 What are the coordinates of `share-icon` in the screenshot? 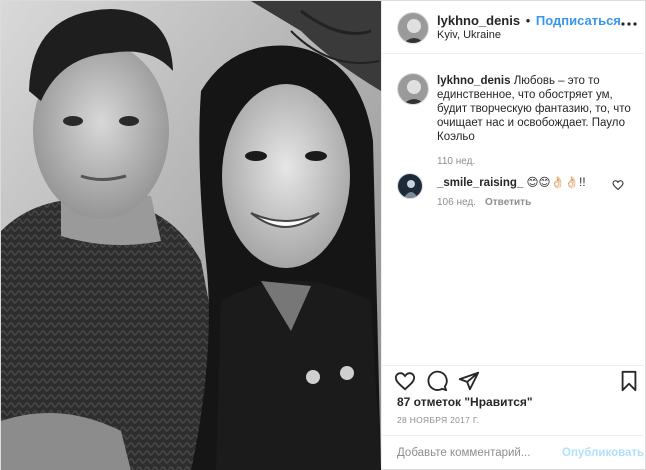 It's located at (469, 381).